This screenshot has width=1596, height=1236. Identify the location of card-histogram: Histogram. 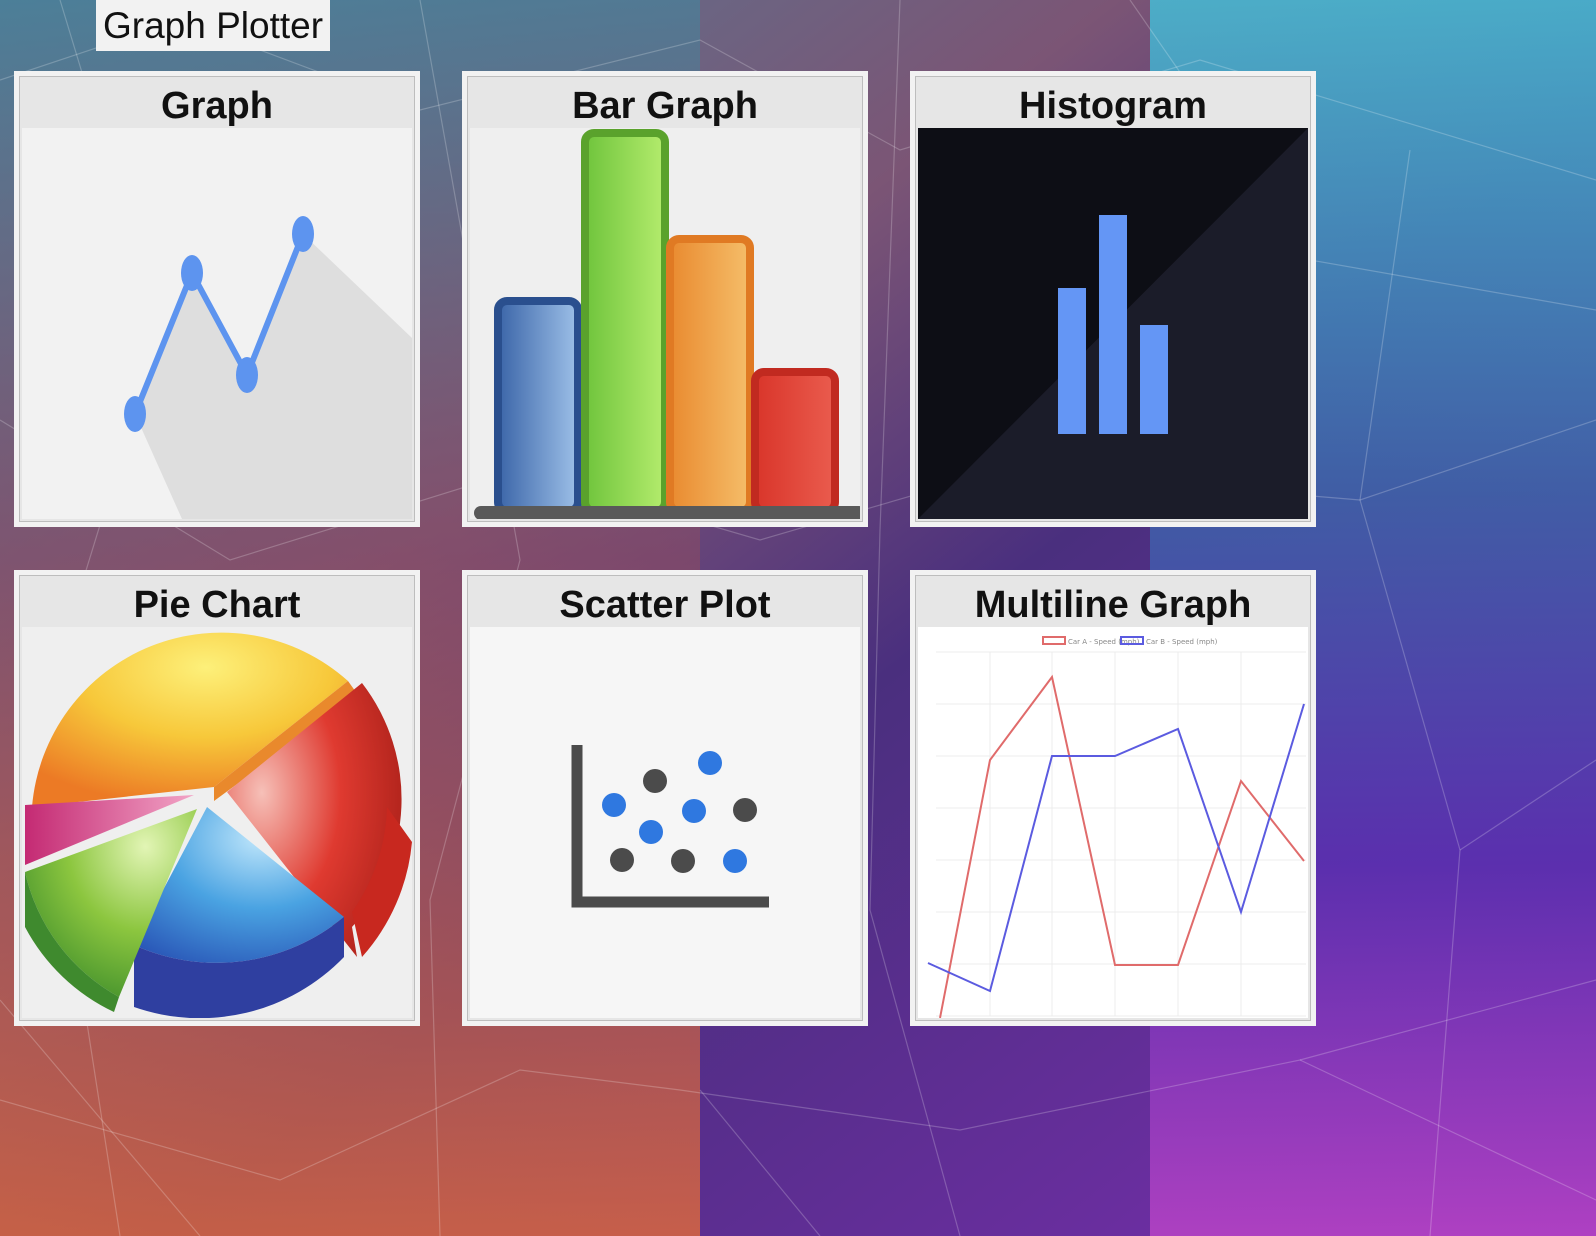
(1113, 299).